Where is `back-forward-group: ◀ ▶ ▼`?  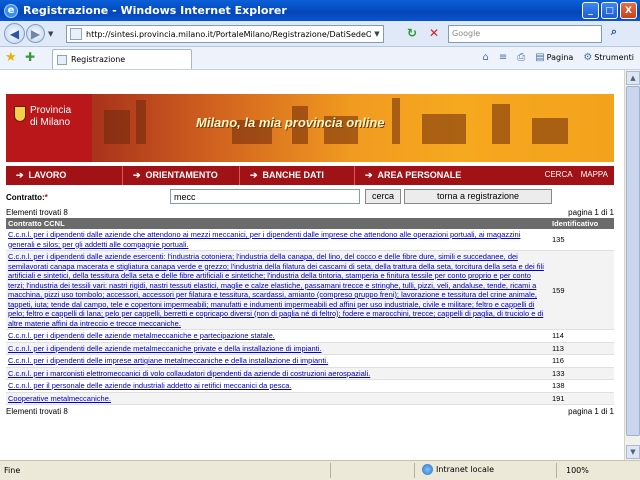
back-forward-group: ◀ ▶ ▼ is located at coordinates (28, 33).